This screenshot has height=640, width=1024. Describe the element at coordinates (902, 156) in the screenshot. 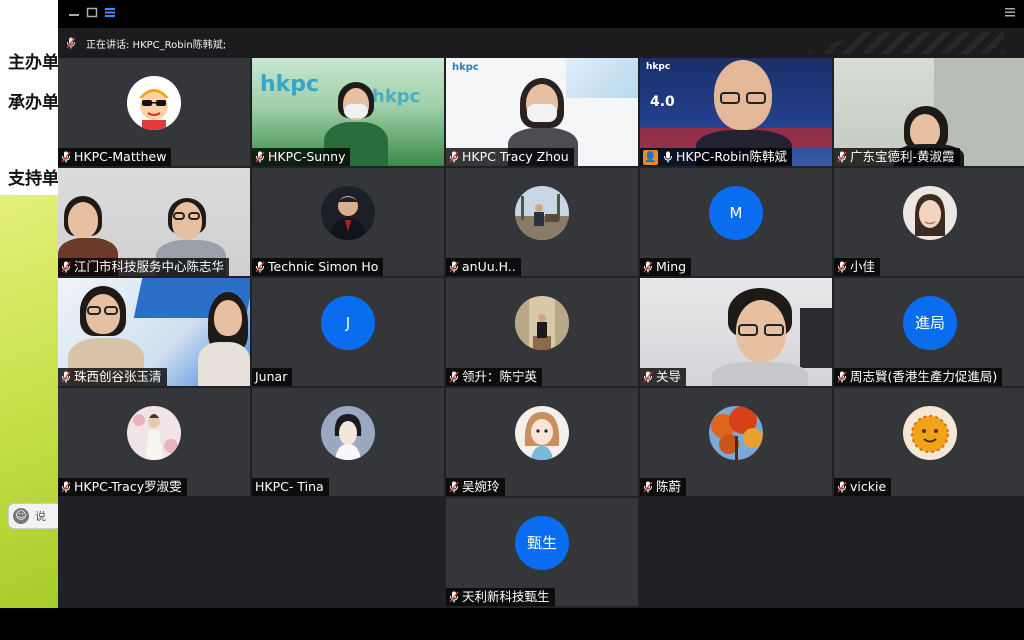

I see `participant-name: 广东宝德利-黄淑霞` at that location.